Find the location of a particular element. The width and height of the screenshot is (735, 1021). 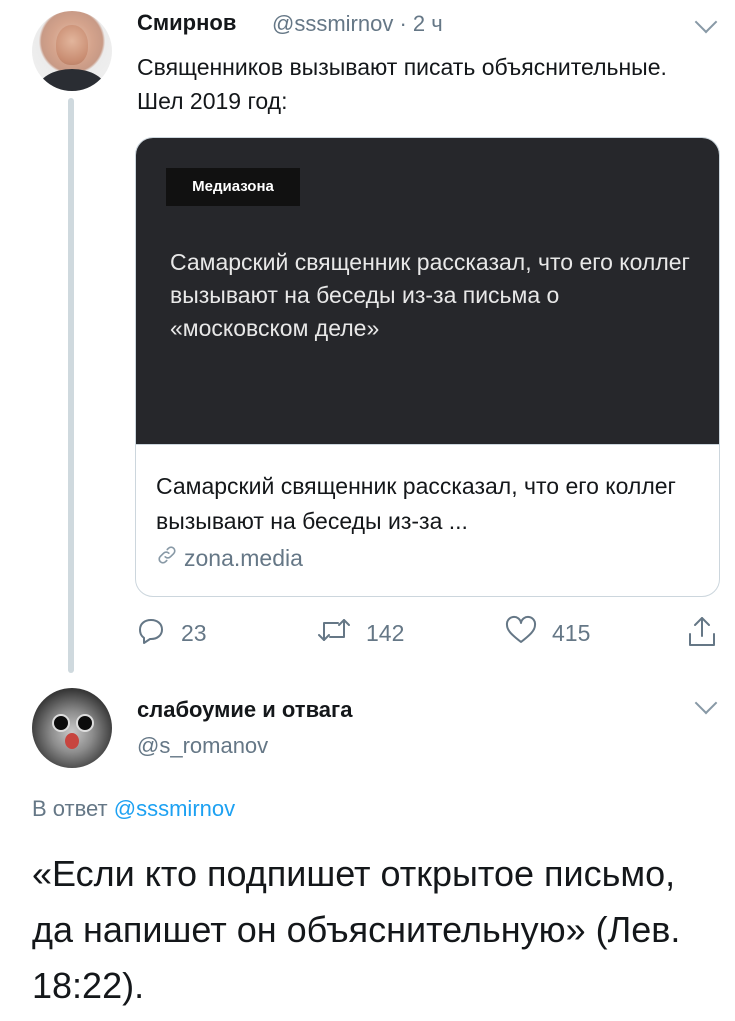

link-icon is located at coordinates (167, 558).